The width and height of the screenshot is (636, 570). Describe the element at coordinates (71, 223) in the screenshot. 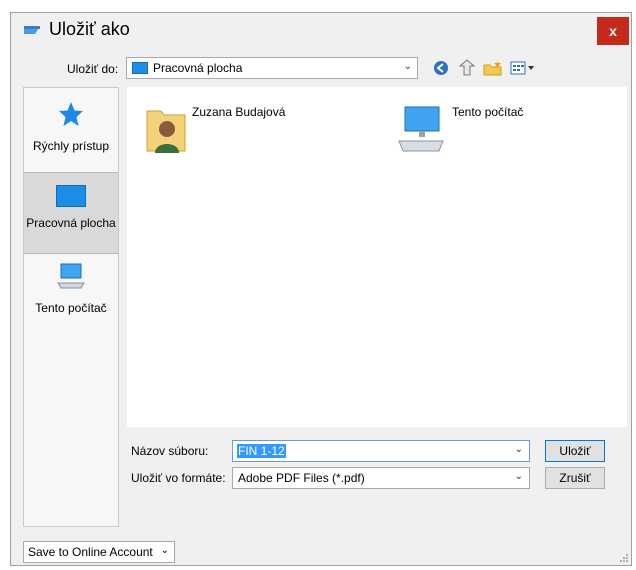

I see `sidebar-item-label: Pracovná plocha` at that location.